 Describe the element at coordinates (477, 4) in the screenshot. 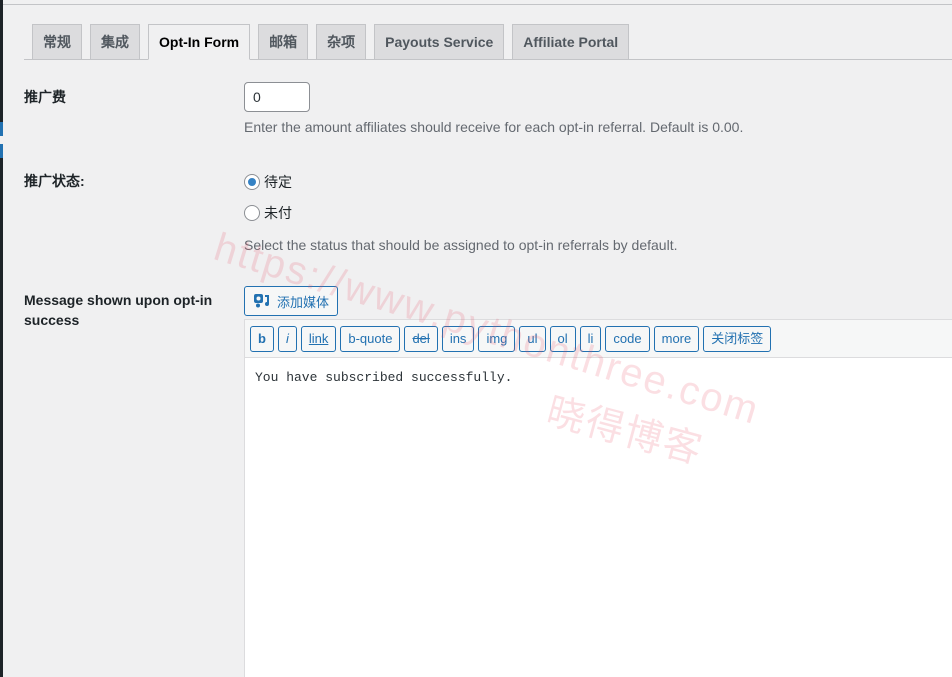

I see `top-divider` at that location.